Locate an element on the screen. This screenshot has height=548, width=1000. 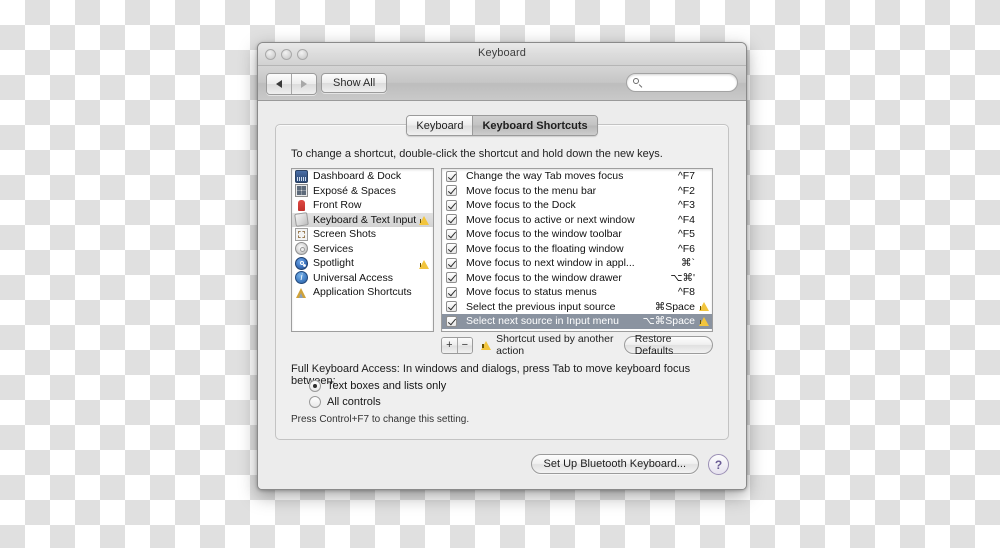
back-button is located at coordinates (279, 84).